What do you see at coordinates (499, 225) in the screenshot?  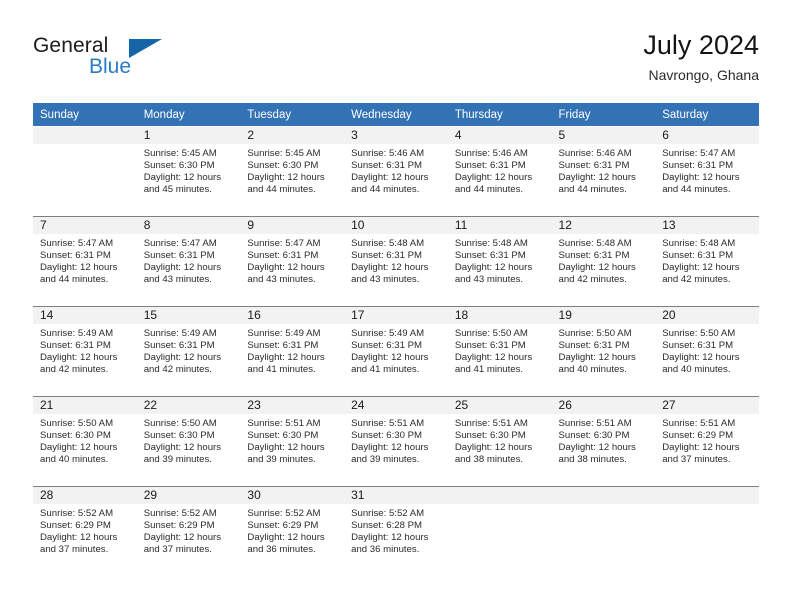 I see `day-number: 11` at bounding box center [499, 225].